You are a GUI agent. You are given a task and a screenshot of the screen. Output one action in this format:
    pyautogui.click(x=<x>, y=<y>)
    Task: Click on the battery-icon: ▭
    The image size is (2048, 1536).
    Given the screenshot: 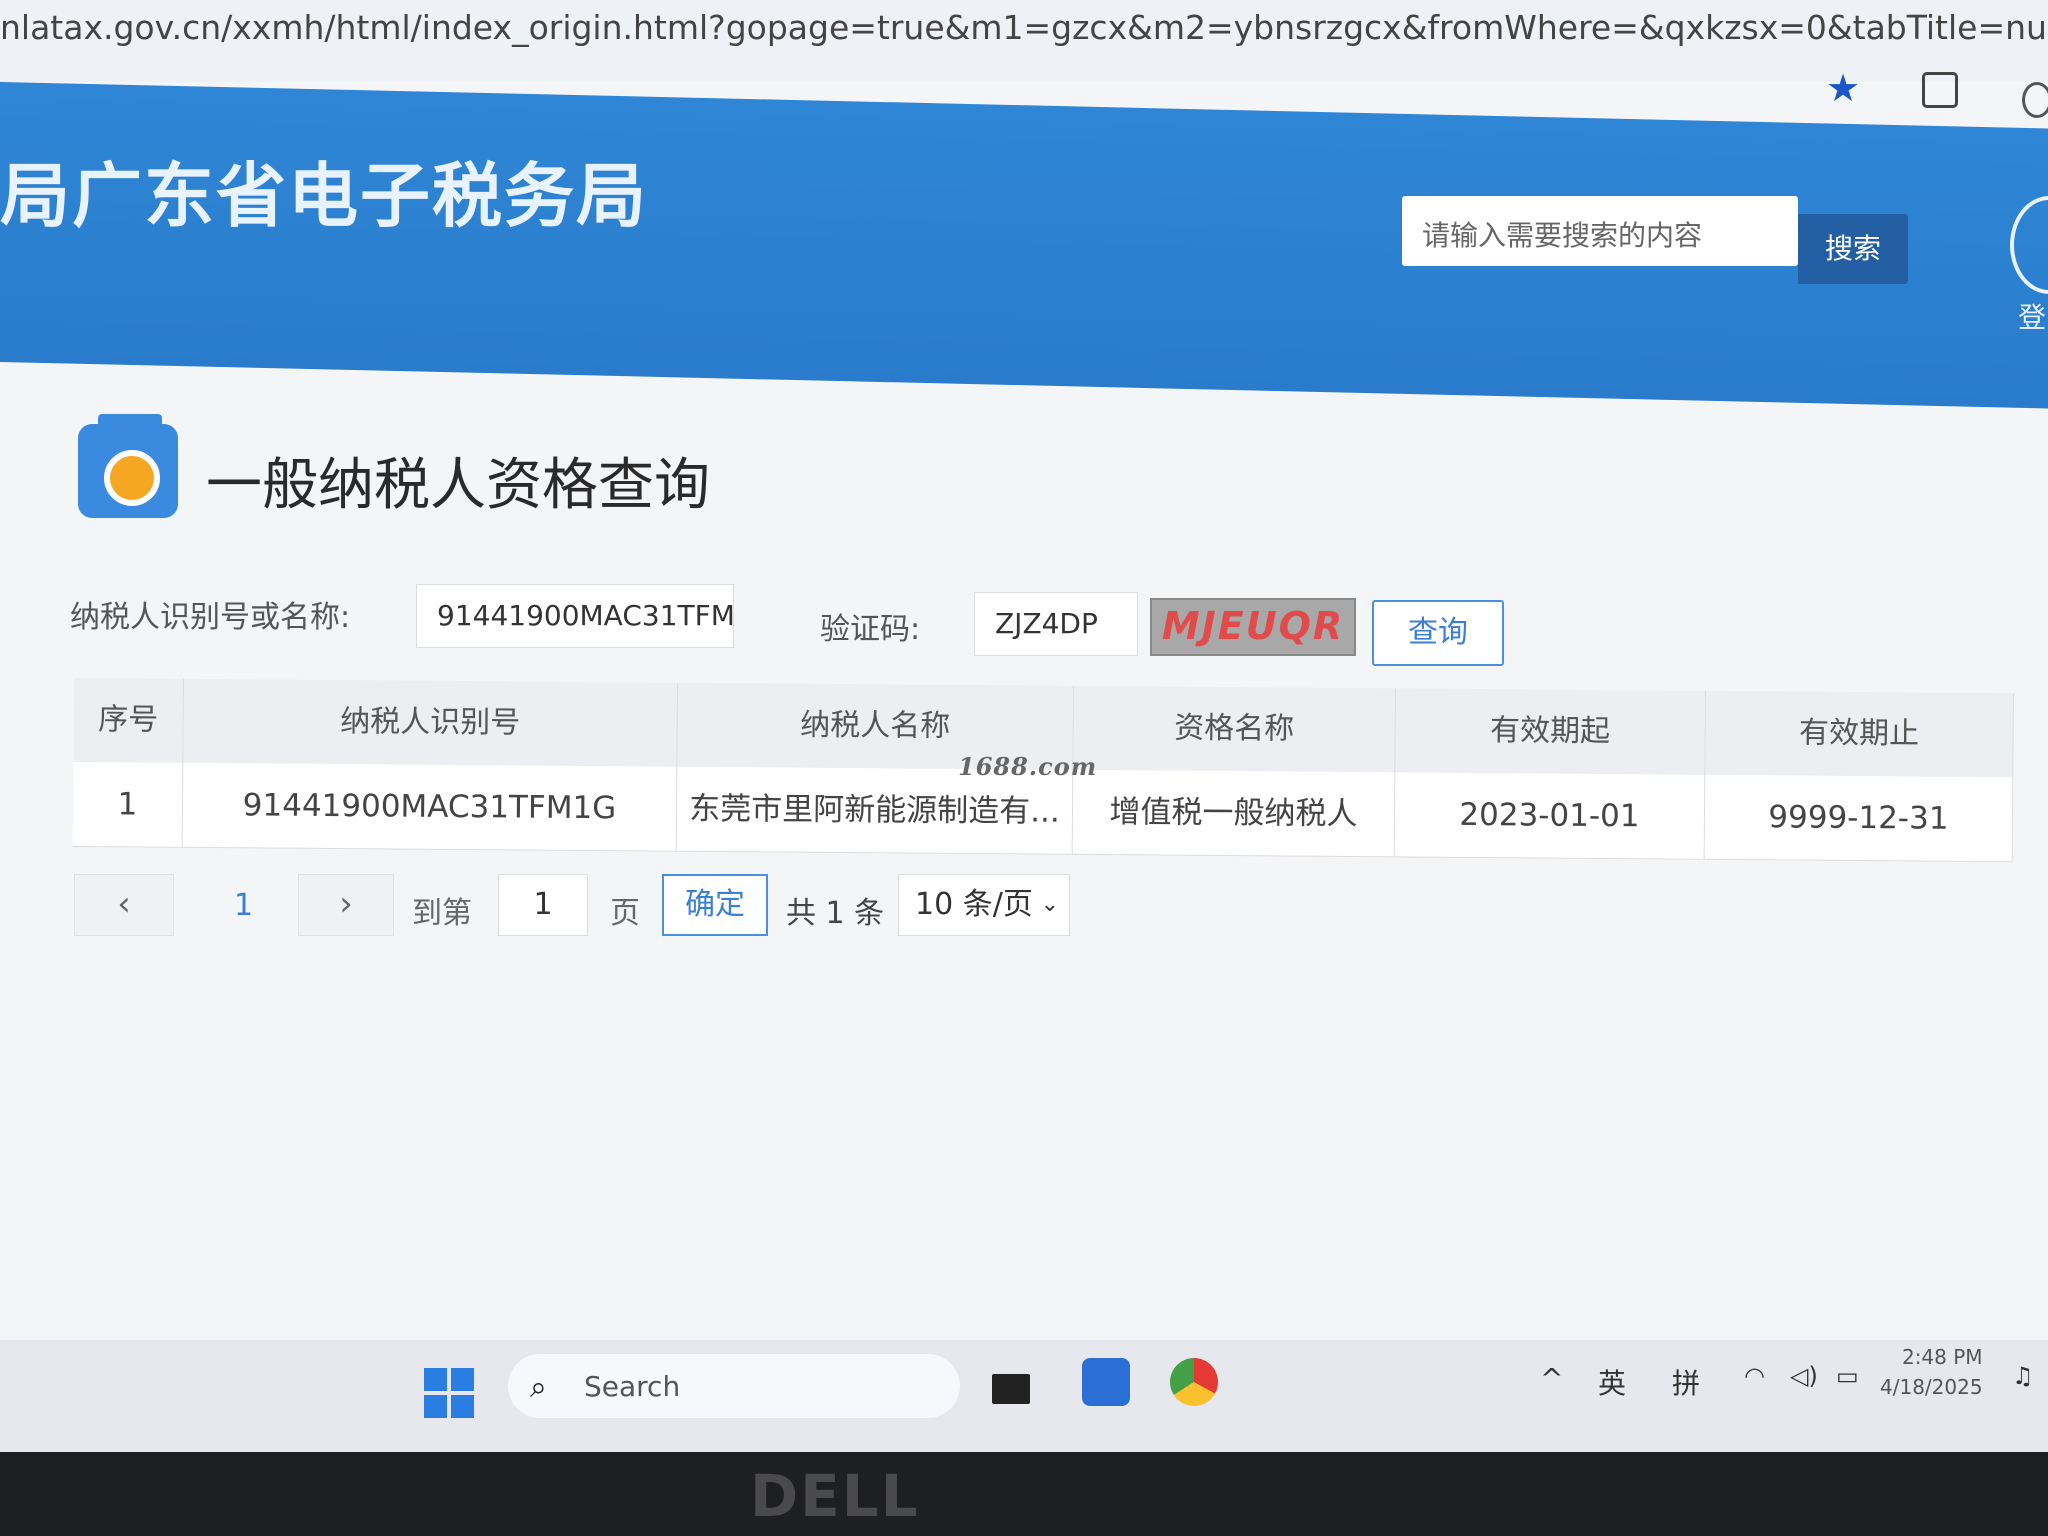 What is the action you would take?
    pyautogui.click(x=1847, y=1376)
    